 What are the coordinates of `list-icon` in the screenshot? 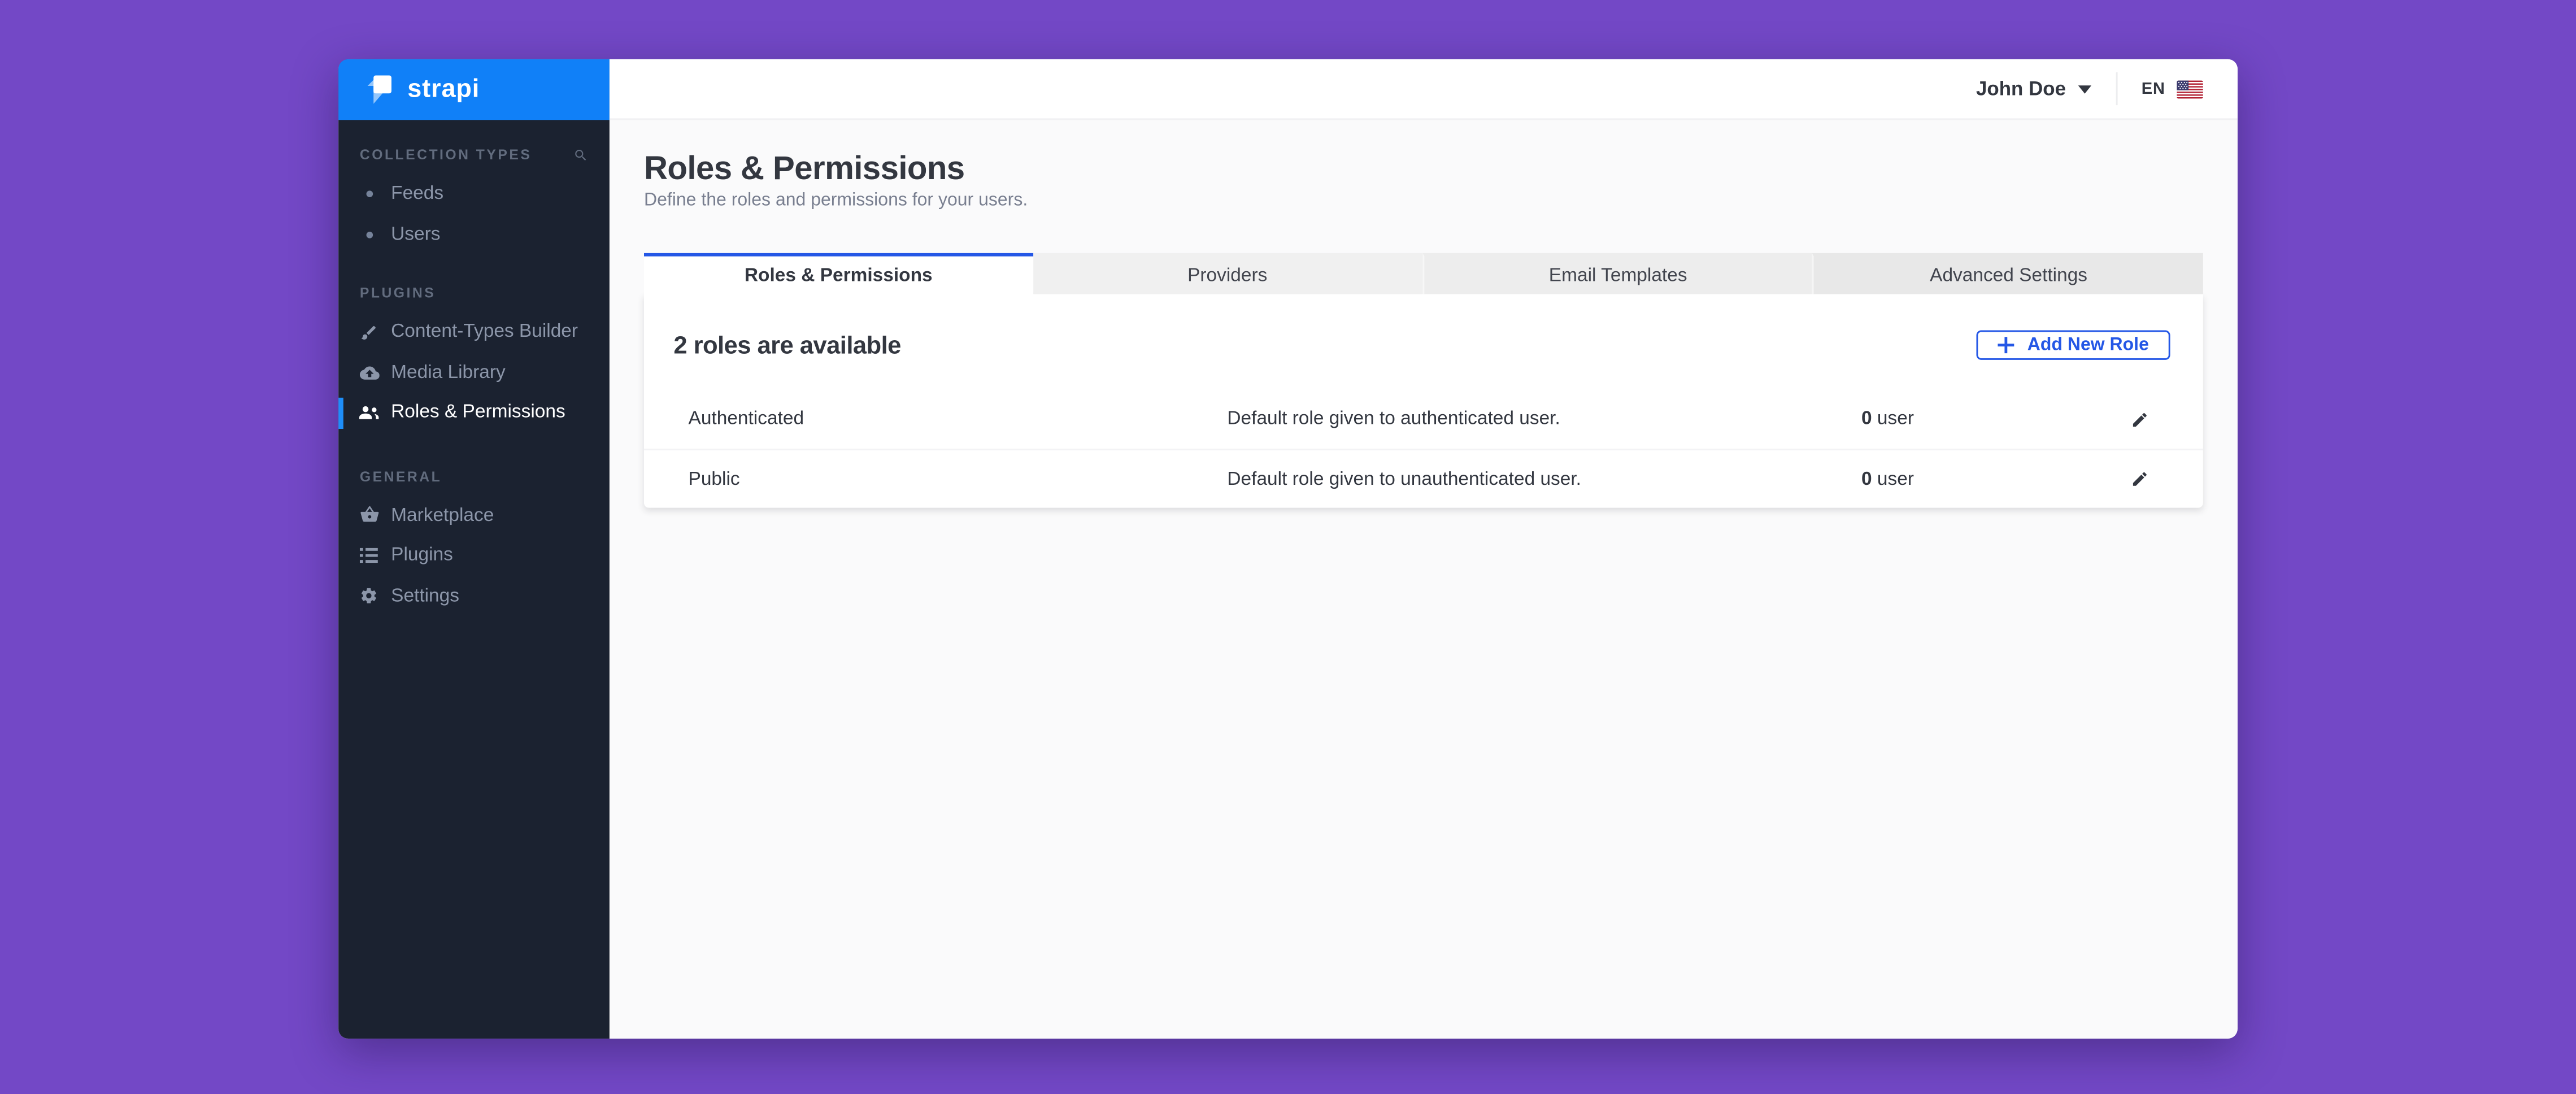 It's located at (369, 556).